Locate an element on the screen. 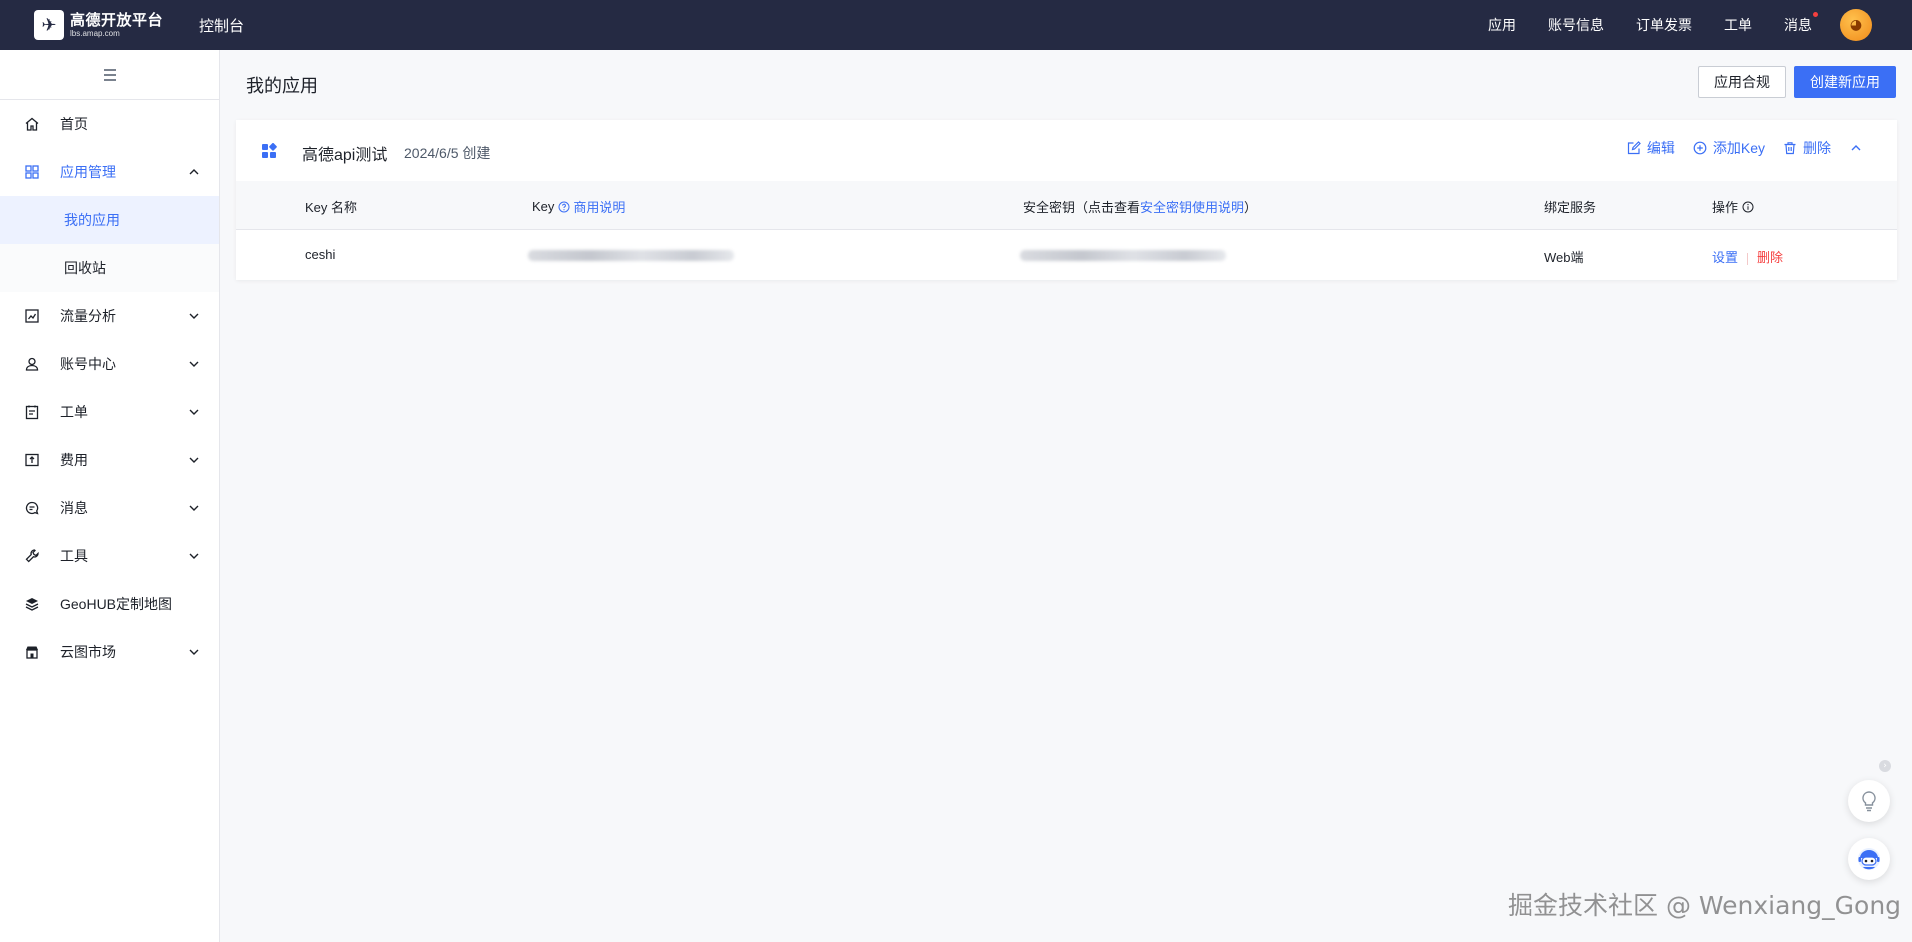  nav-tickets: 工单 is located at coordinates (1738, 25).